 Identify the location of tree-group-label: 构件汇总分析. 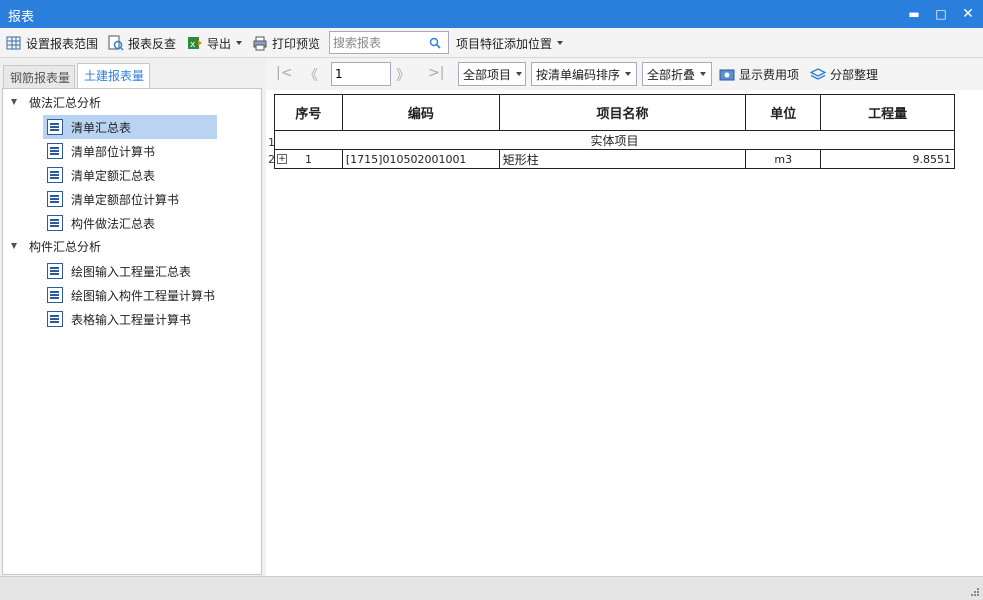
(65, 246).